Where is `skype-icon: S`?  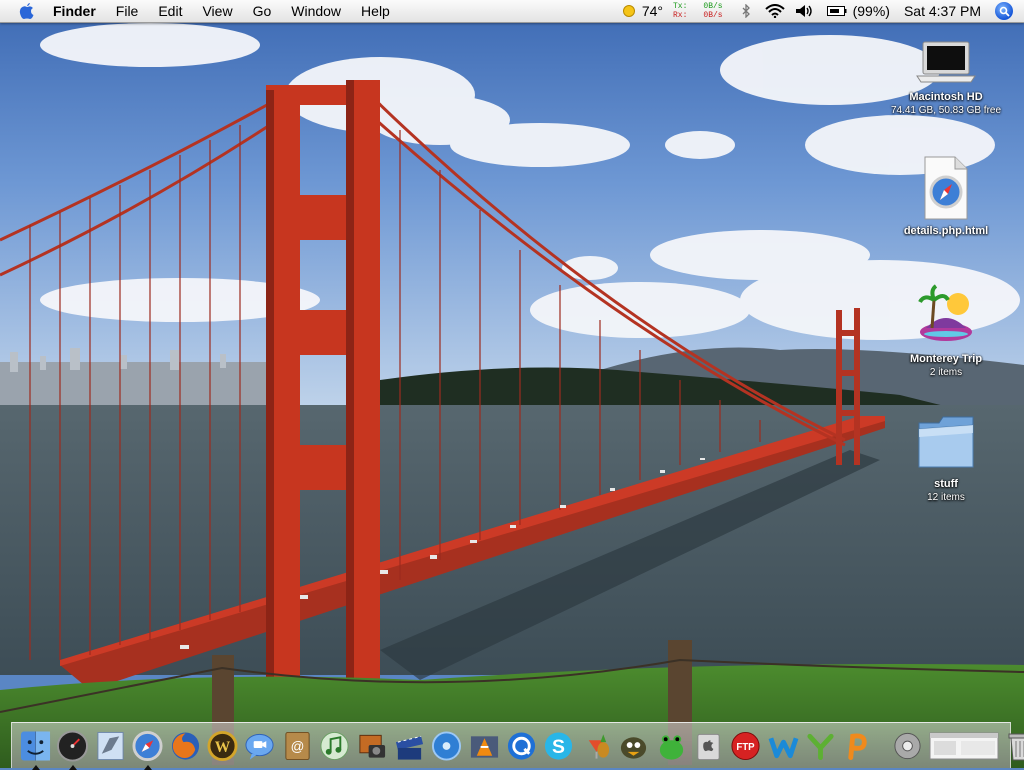
skype-icon: S is located at coordinates (559, 745).